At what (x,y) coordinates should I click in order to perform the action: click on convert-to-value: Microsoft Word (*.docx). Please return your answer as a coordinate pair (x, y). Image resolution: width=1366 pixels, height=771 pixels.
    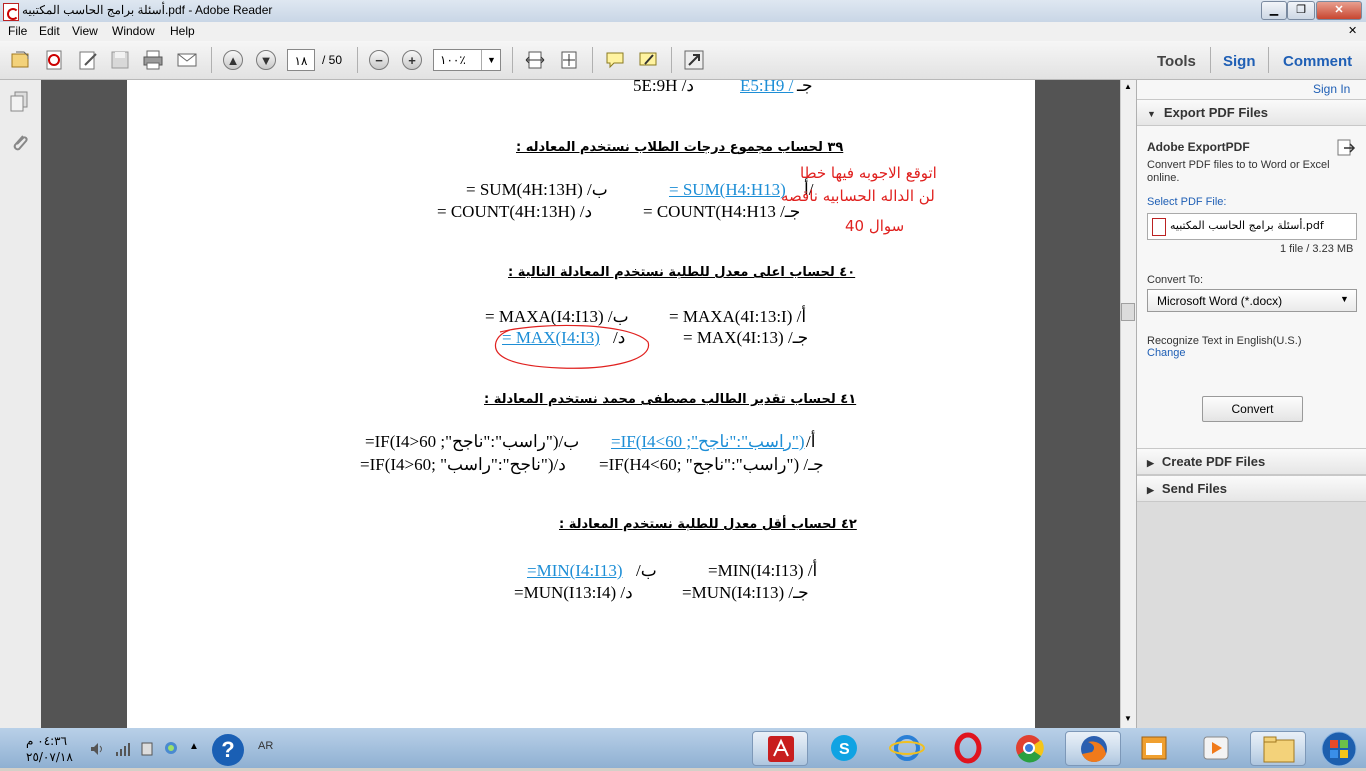
    Looking at the image, I should click on (1220, 301).